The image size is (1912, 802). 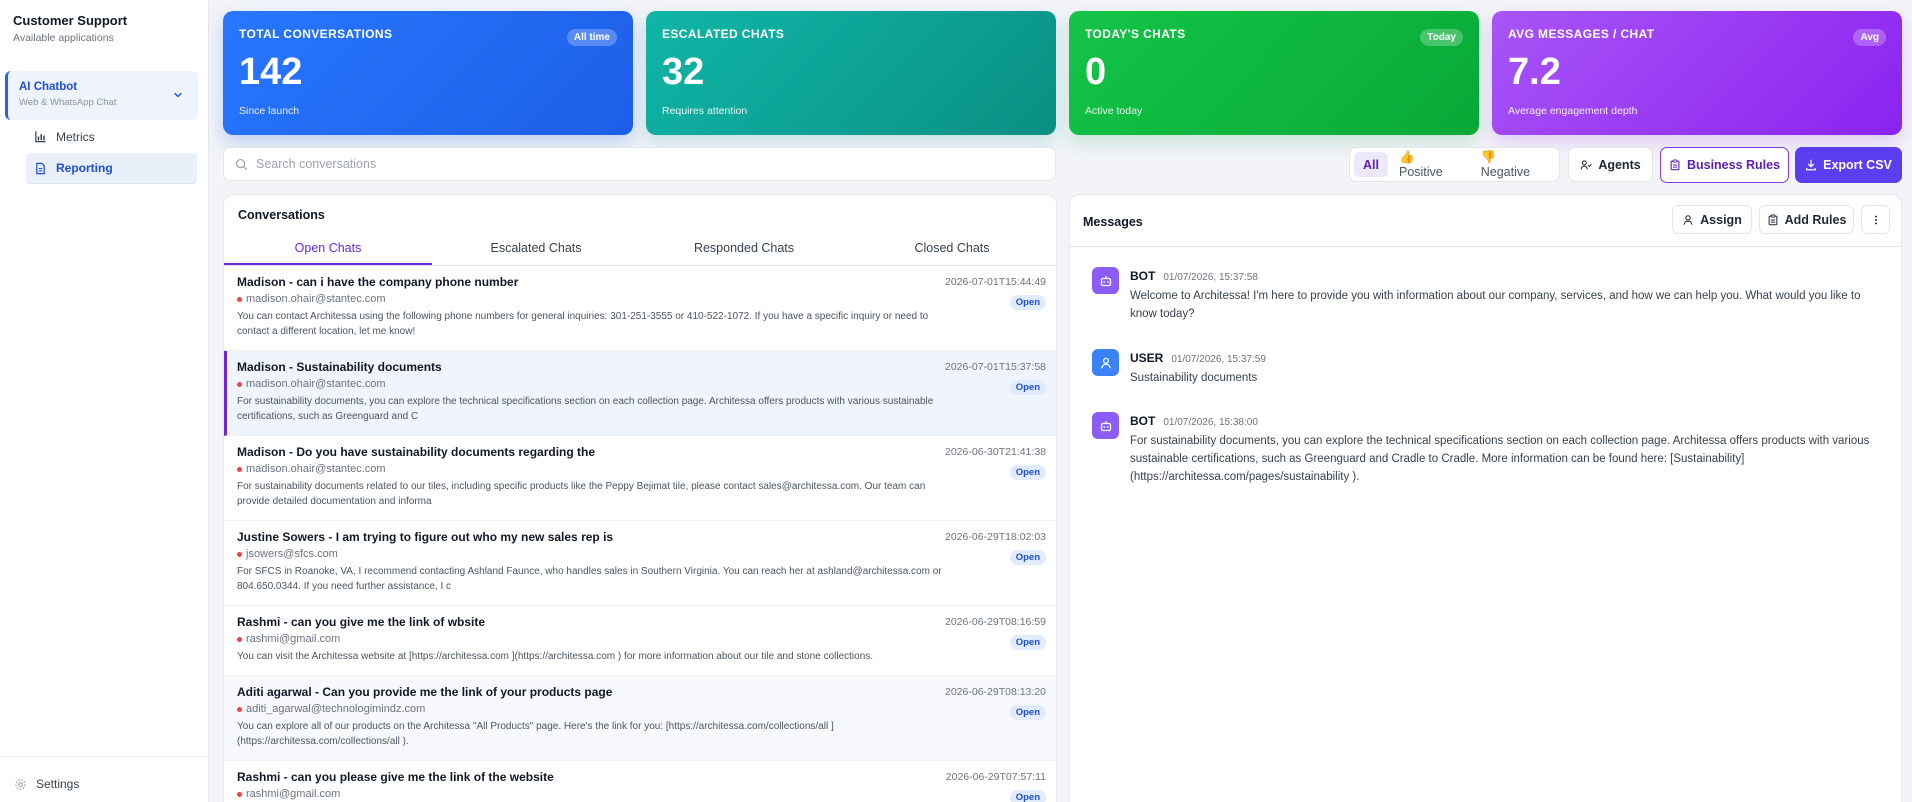 I want to click on sidebar-item-metrics: Metrics, so click(x=111, y=136).